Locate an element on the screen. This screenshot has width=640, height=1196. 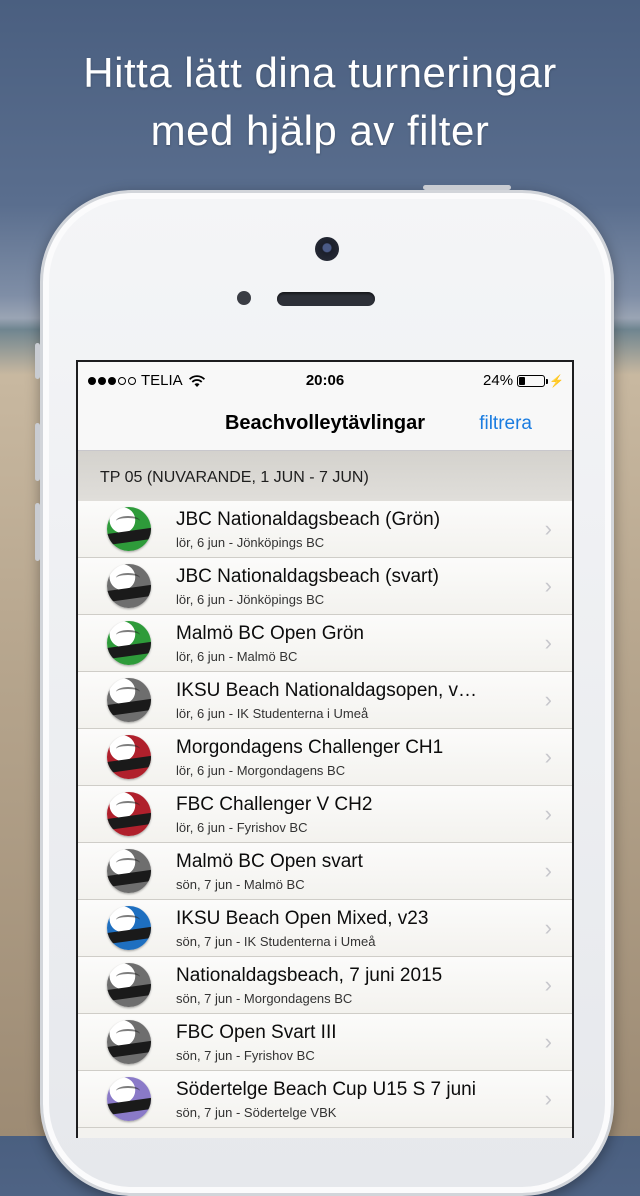
status-right: 24% ⚡ is located at coordinates (523, 380).